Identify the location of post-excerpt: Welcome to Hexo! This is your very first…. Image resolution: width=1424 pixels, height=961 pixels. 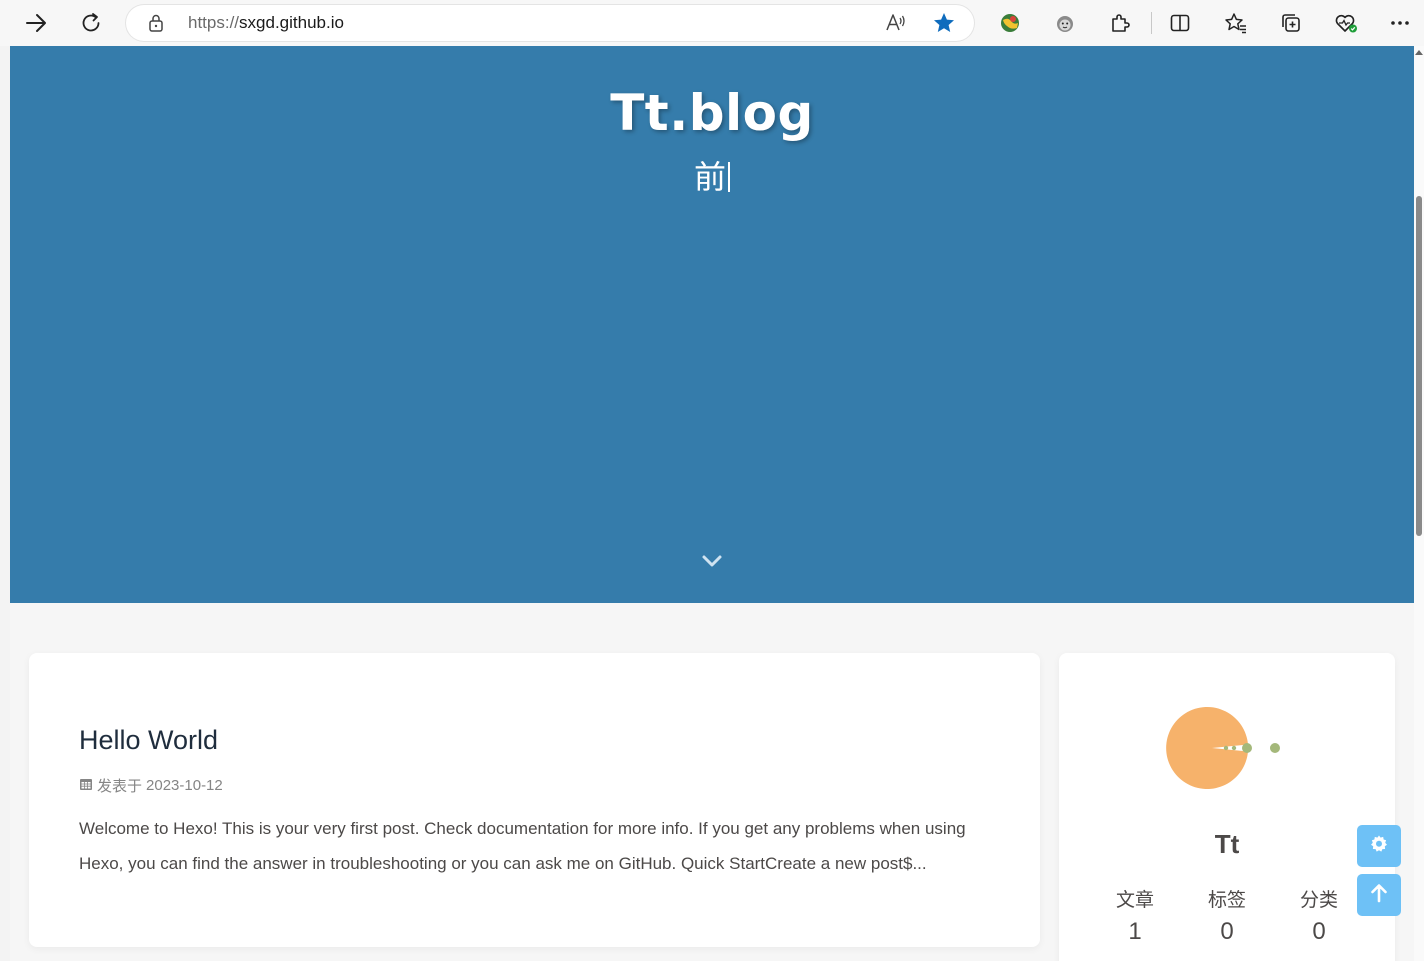
(522, 846).